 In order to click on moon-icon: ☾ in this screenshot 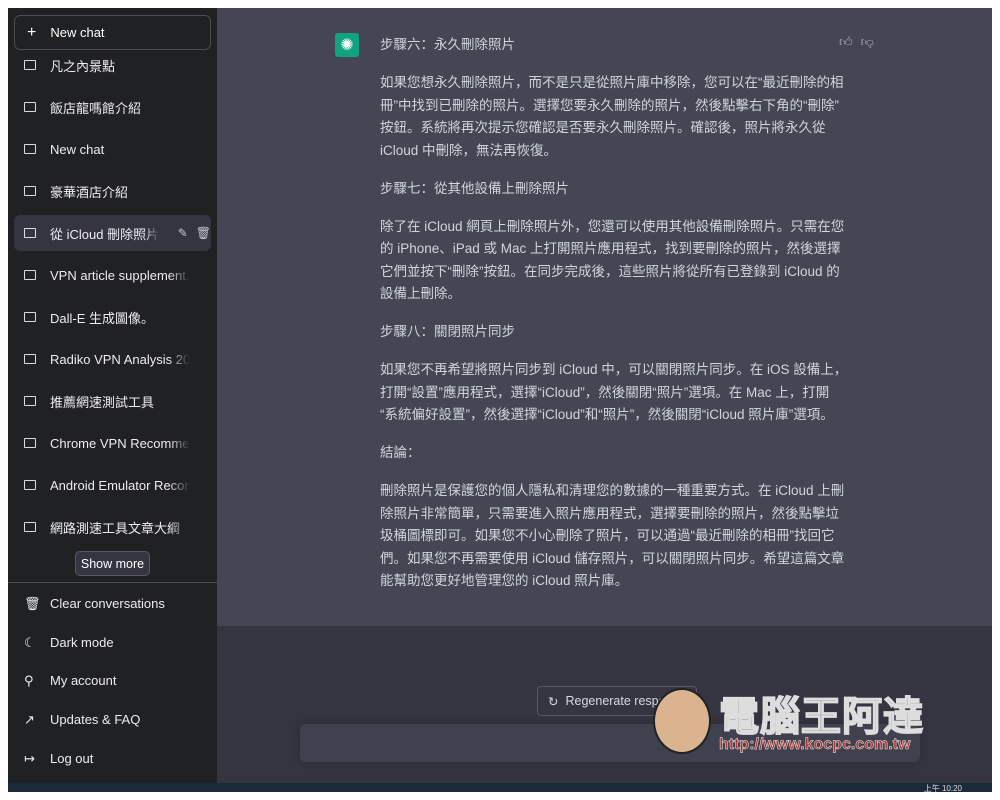, I will do `click(30, 642)`.